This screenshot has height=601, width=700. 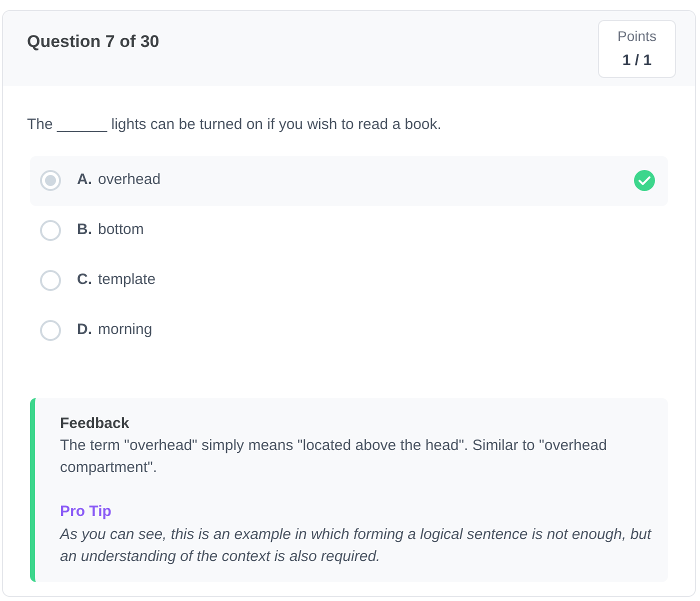 What do you see at coordinates (95, 424) in the screenshot?
I see `feedback-title: Feedback` at bounding box center [95, 424].